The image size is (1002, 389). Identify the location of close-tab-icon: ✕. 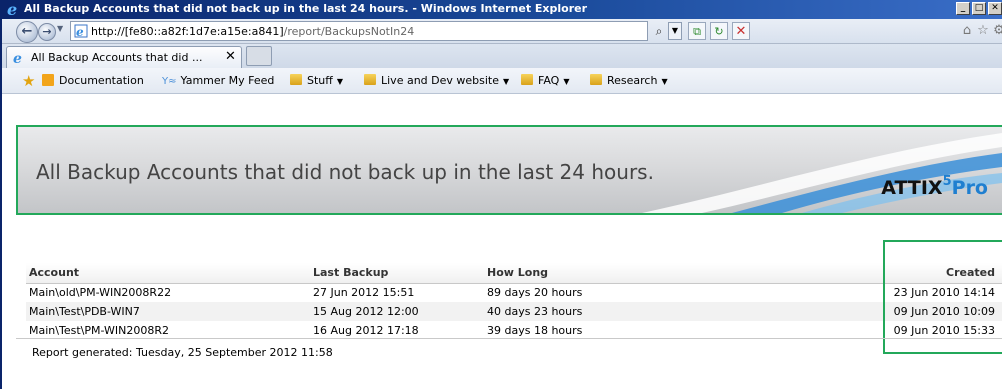
(230, 56).